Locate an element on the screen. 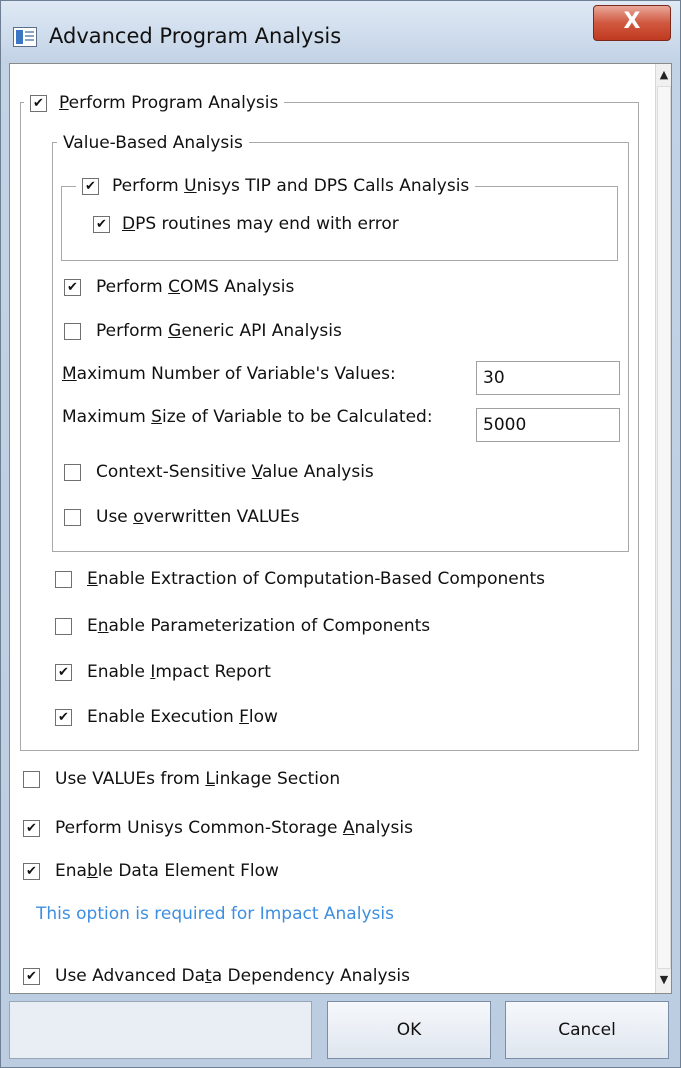 The image size is (681, 1068). close-button: X is located at coordinates (632, 23).